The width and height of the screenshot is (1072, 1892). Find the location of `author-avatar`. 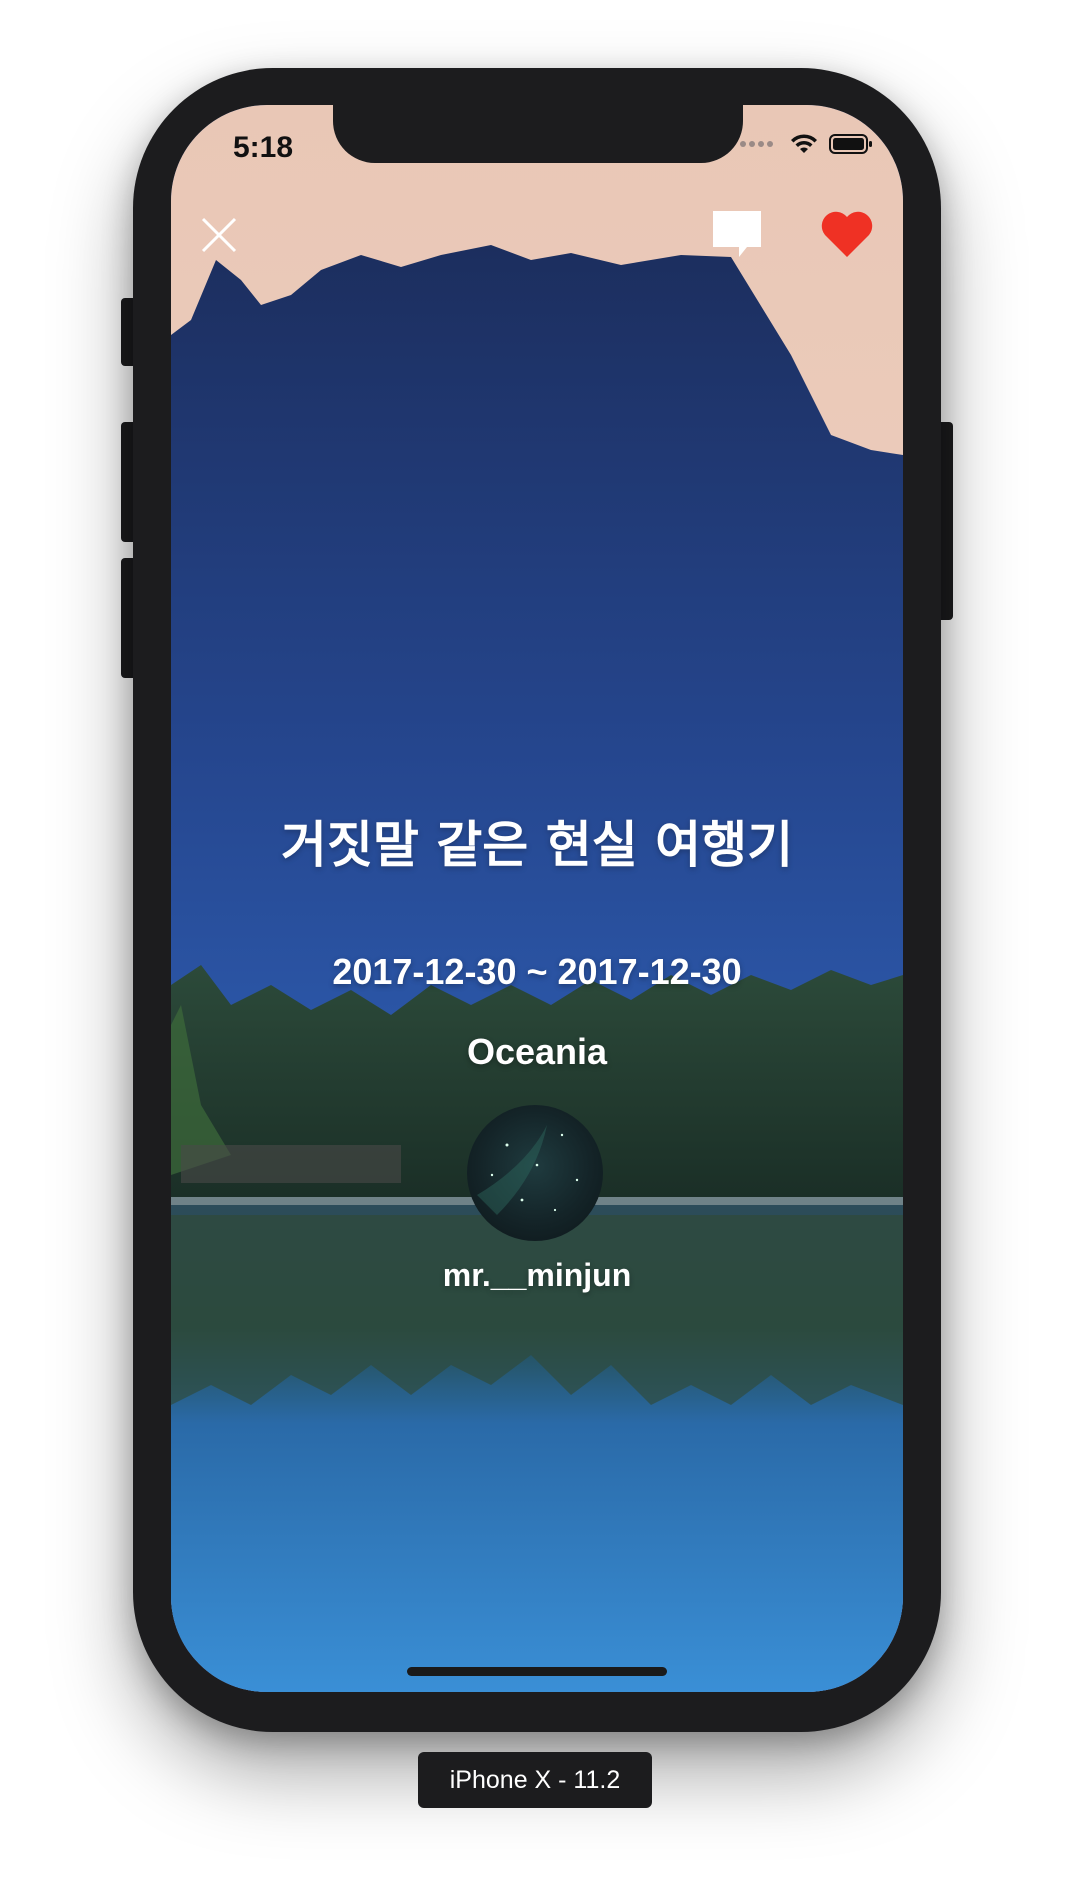

author-avatar is located at coordinates (535, 1173).